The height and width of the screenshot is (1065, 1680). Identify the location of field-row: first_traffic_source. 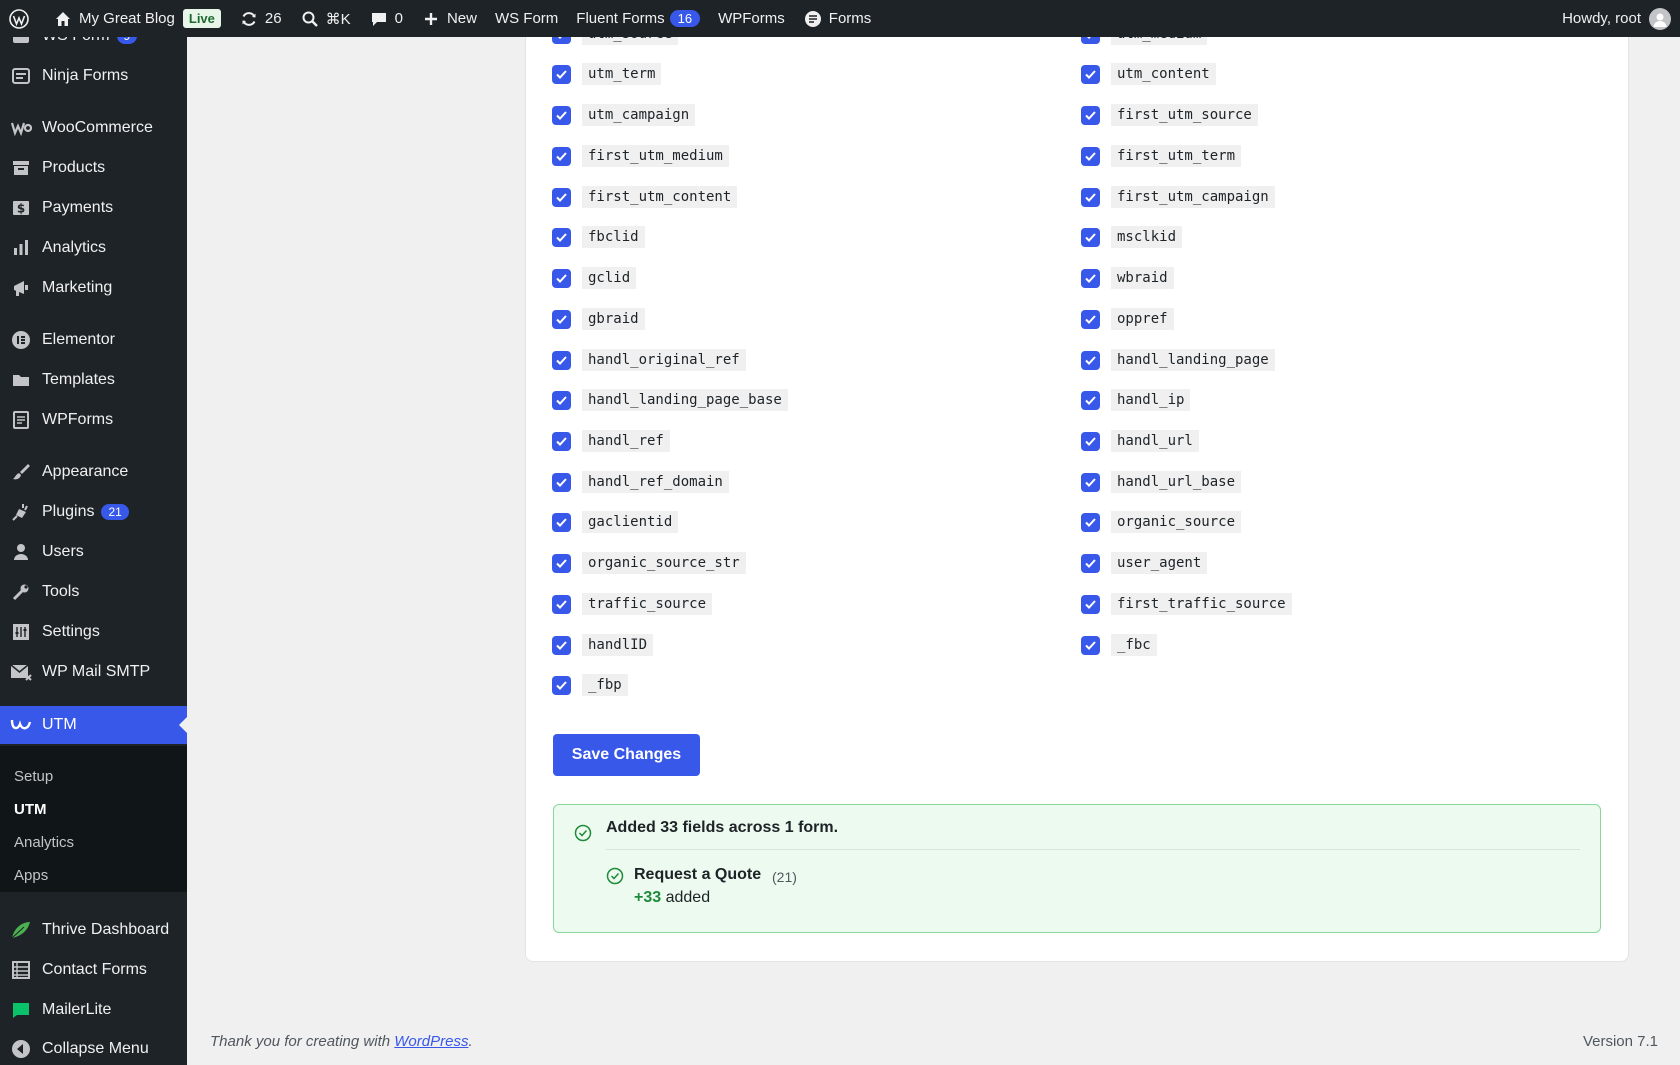
(1186, 604).